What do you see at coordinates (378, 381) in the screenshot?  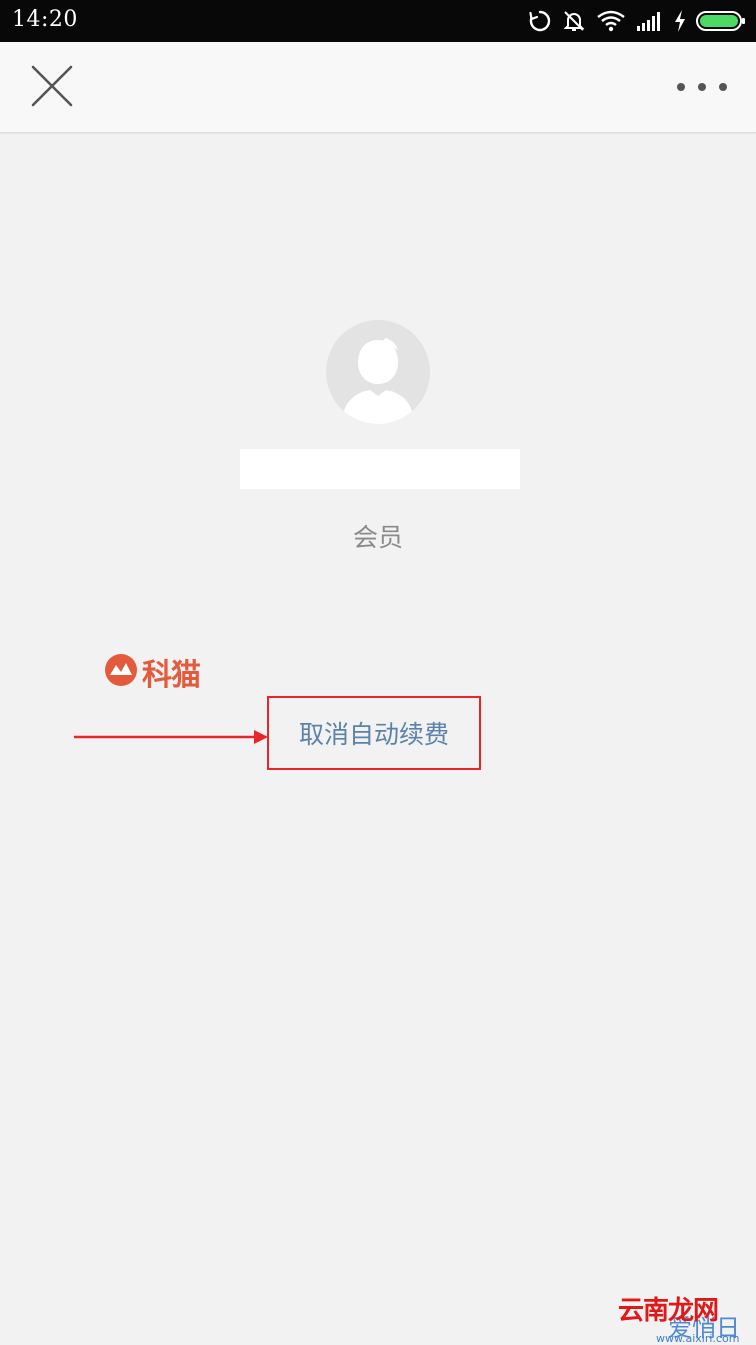 I see `avatar-placeholder-icon` at bounding box center [378, 381].